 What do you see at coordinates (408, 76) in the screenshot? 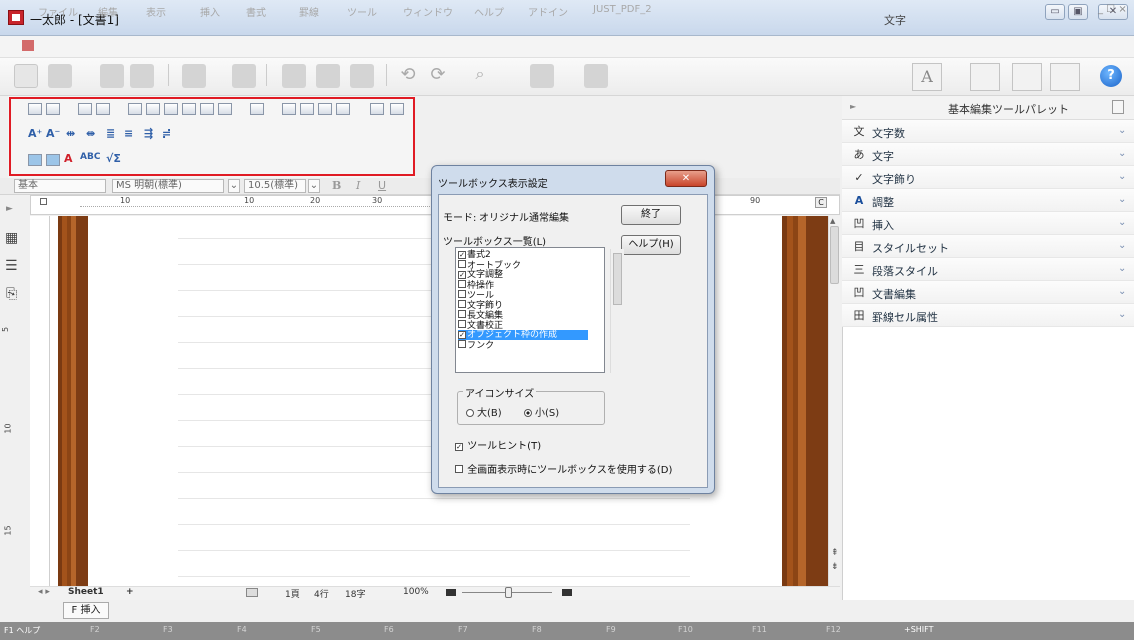
I see `undo-icon: ⟲` at bounding box center [408, 76].